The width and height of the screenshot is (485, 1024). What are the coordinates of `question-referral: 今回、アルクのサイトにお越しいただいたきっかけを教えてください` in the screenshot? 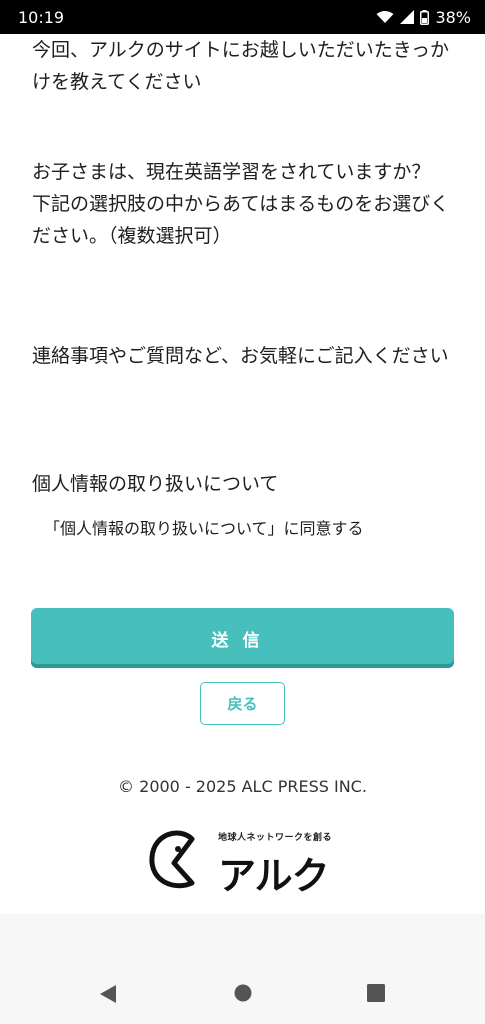 It's located at (241, 66).